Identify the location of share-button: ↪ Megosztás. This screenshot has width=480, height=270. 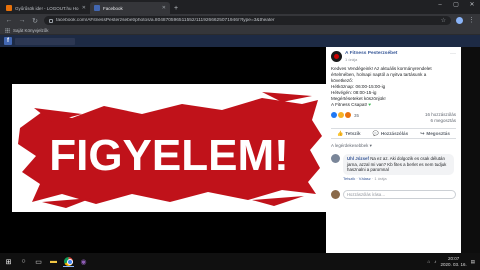
(435, 134).